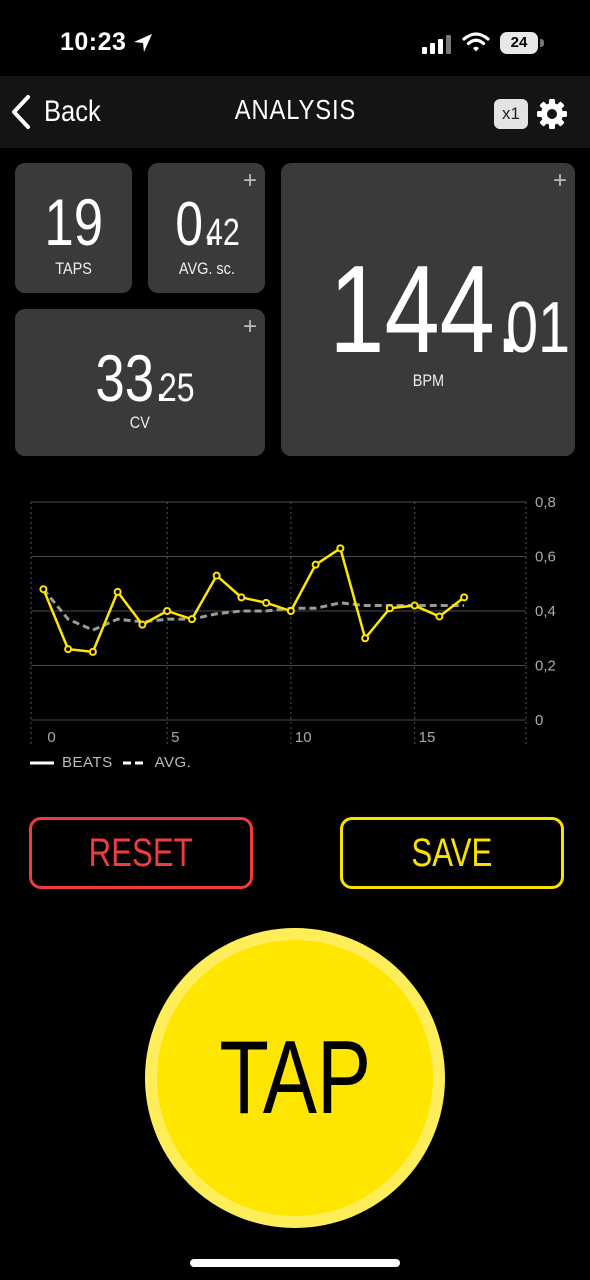 The width and height of the screenshot is (590, 1280). I want to click on cv-add-icon: +, so click(250, 327).